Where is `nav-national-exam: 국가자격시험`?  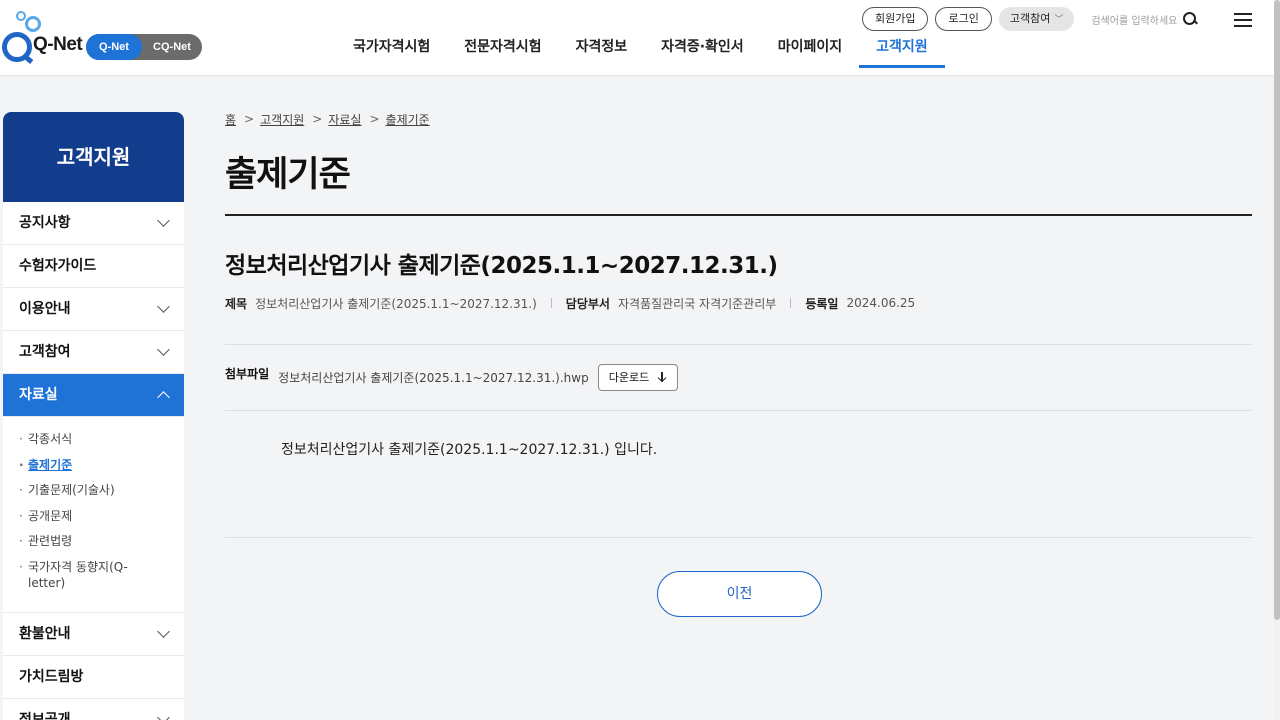
nav-national-exam: 국가자격시험 is located at coordinates (391, 51).